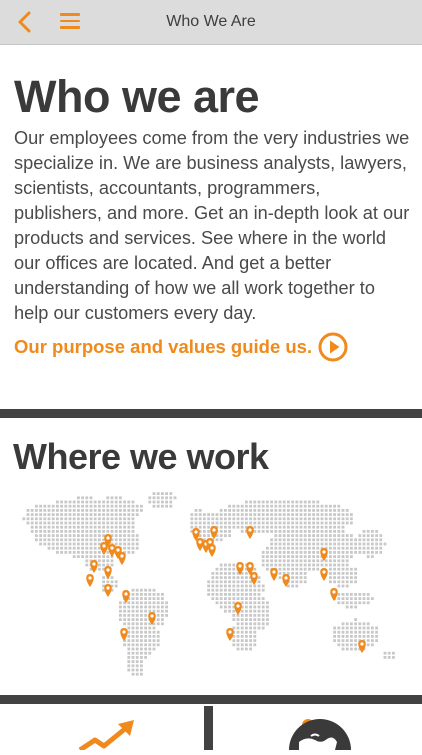 This screenshot has height=755, width=422. What do you see at coordinates (211, 699) in the screenshot?
I see `section-divider-bottom` at bounding box center [211, 699].